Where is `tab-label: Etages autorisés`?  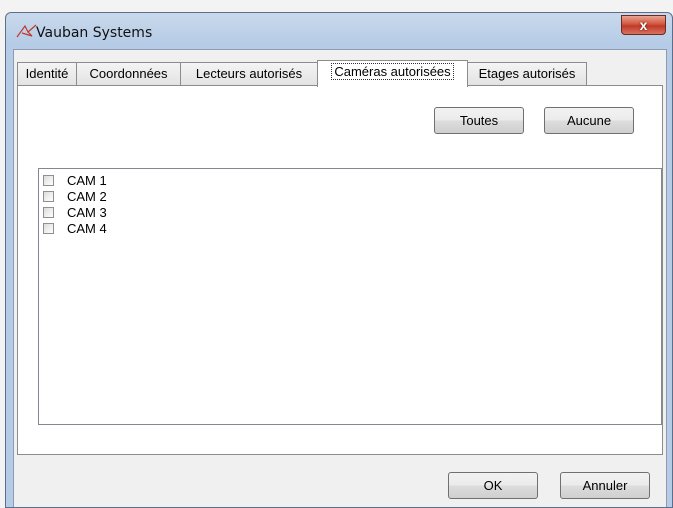 tab-label: Etages autorisés is located at coordinates (527, 73).